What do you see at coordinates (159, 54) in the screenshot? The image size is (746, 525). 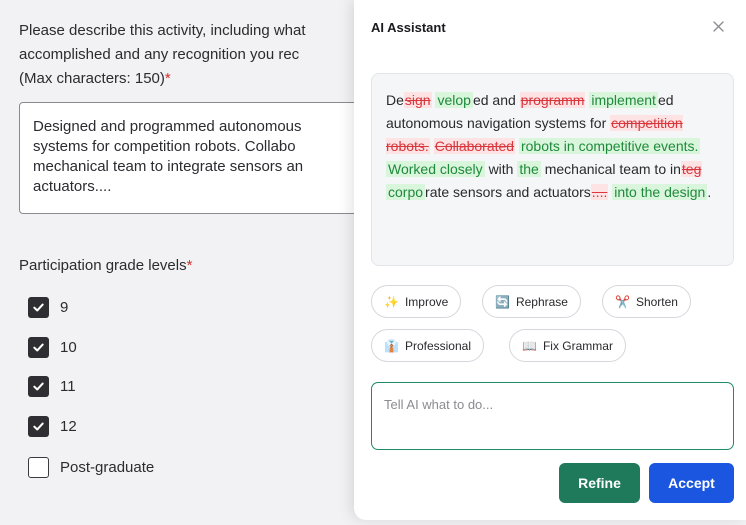 I see `question-line-2: accomplished and any recognition you rec` at bounding box center [159, 54].